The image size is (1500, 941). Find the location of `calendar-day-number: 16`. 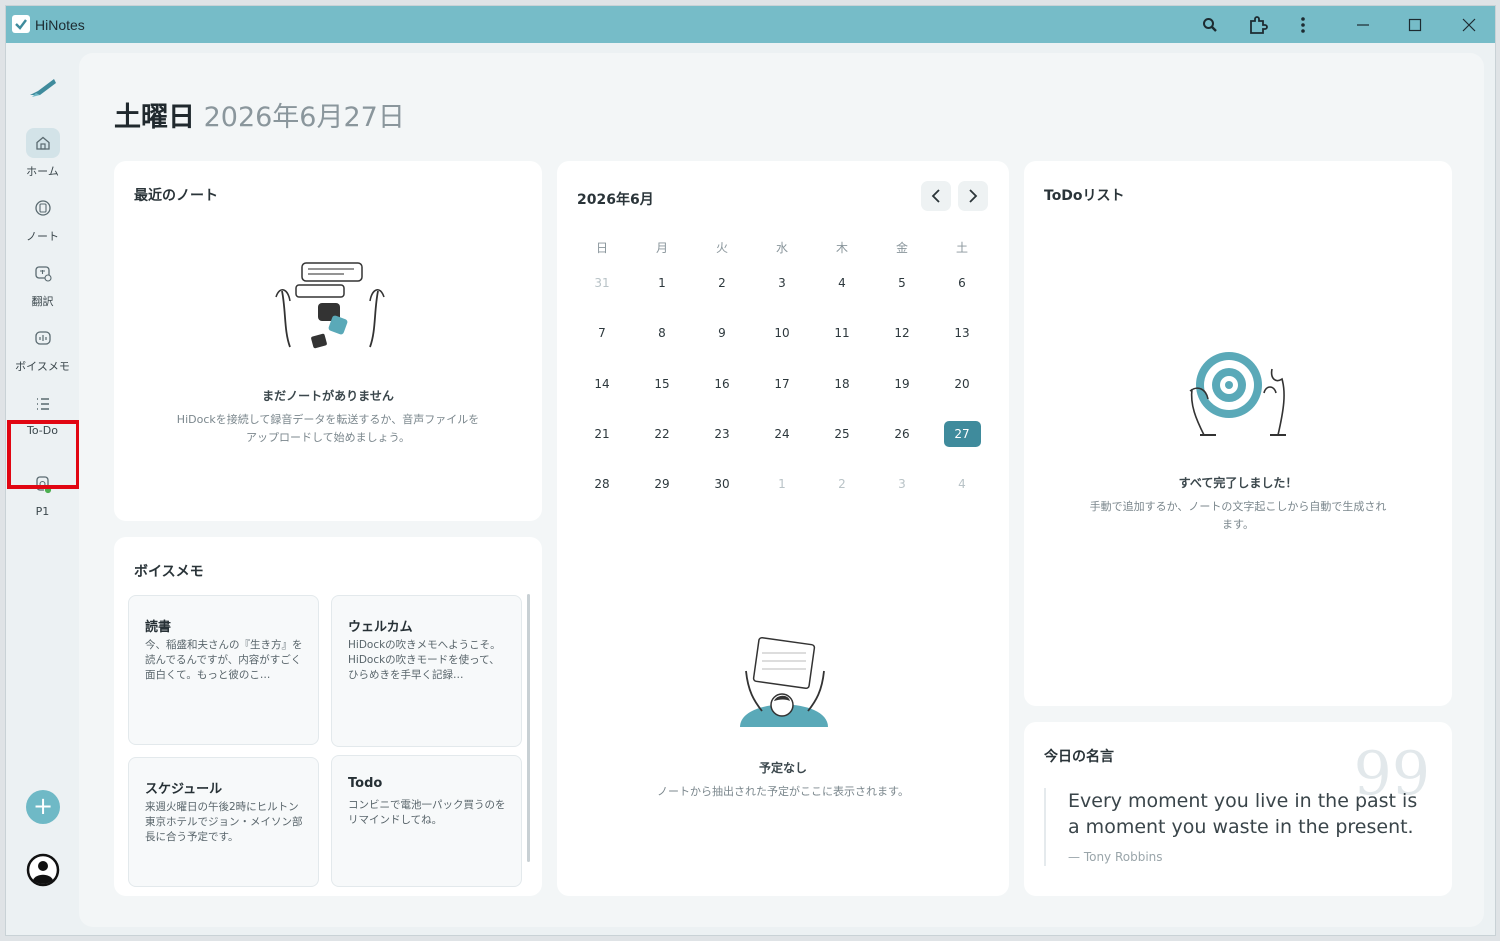

calendar-day-number: 16 is located at coordinates (722, 383).